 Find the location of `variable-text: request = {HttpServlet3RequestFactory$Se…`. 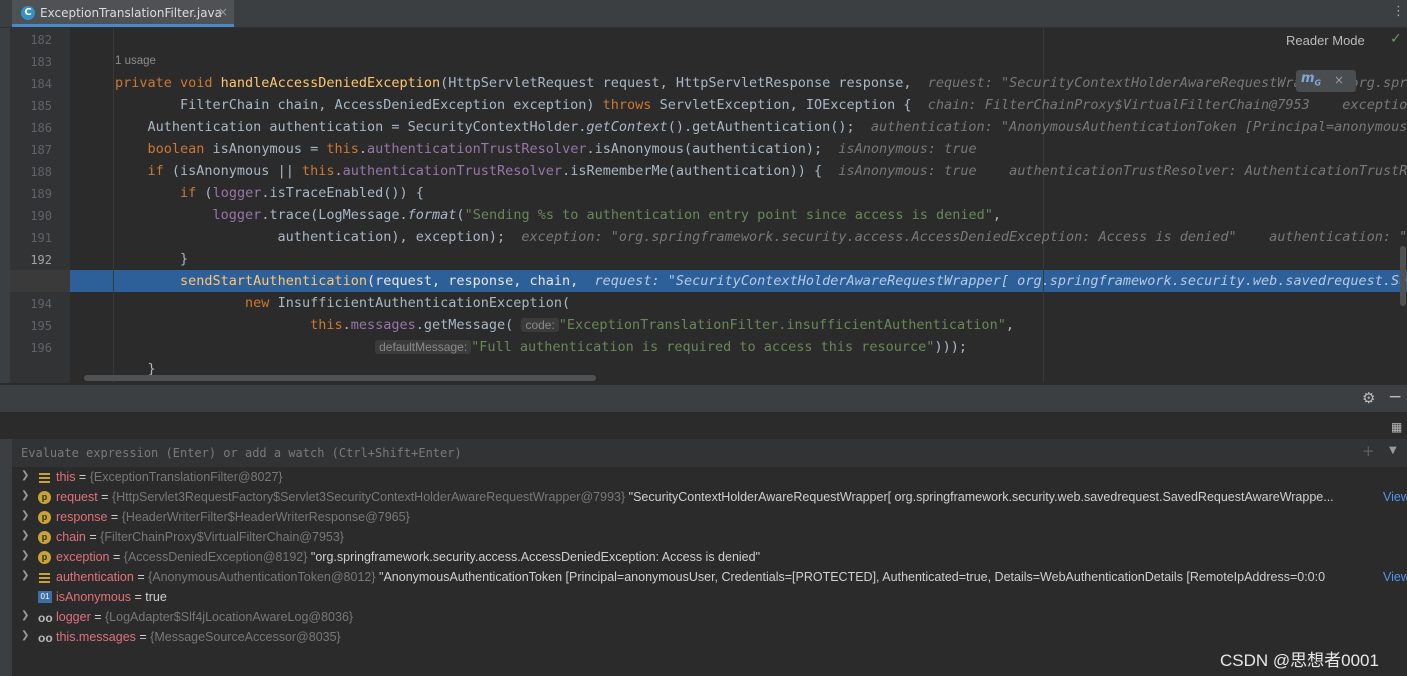

variable-text: request = {HttpServlet3RequestFactory$Se… is located at coordinates (695, 497).